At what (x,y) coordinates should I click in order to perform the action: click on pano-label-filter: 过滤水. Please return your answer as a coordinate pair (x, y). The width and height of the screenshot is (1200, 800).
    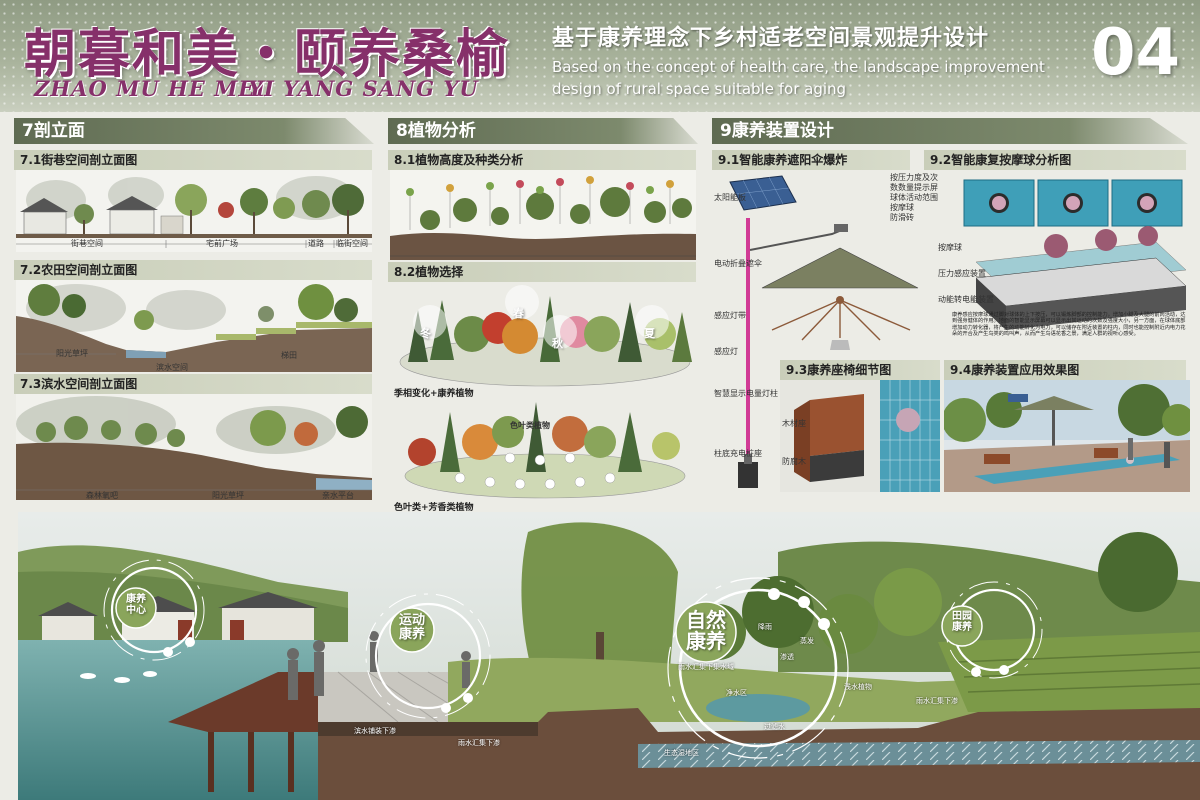
    Looking at the image, I should click on (774, 727).